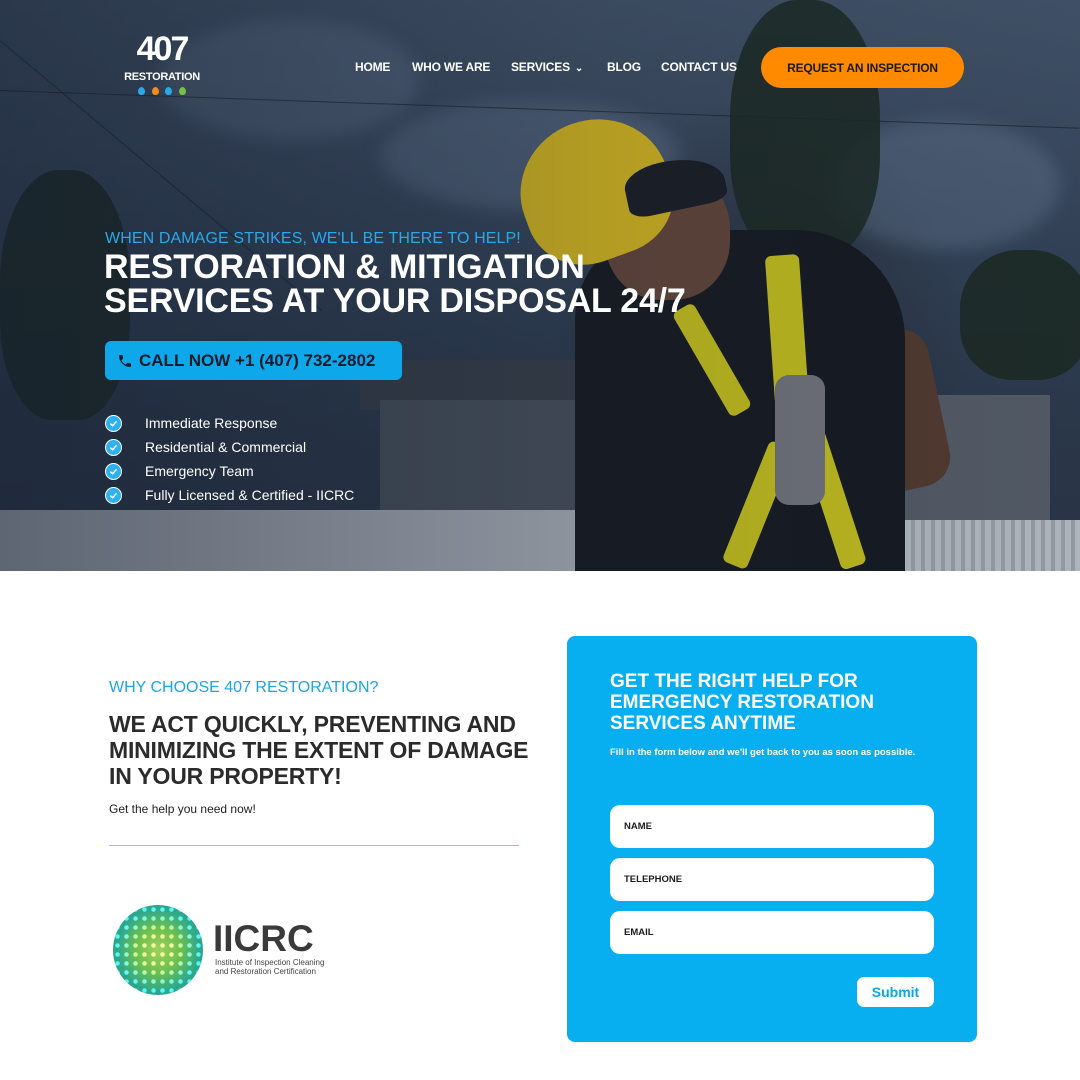 This screenshot has height=1080, width=1080. Describe the element at coordinates (250, 495) in the screenshot. I see `feature-label: Fully Licensed & Certified - IICRC` at that location.